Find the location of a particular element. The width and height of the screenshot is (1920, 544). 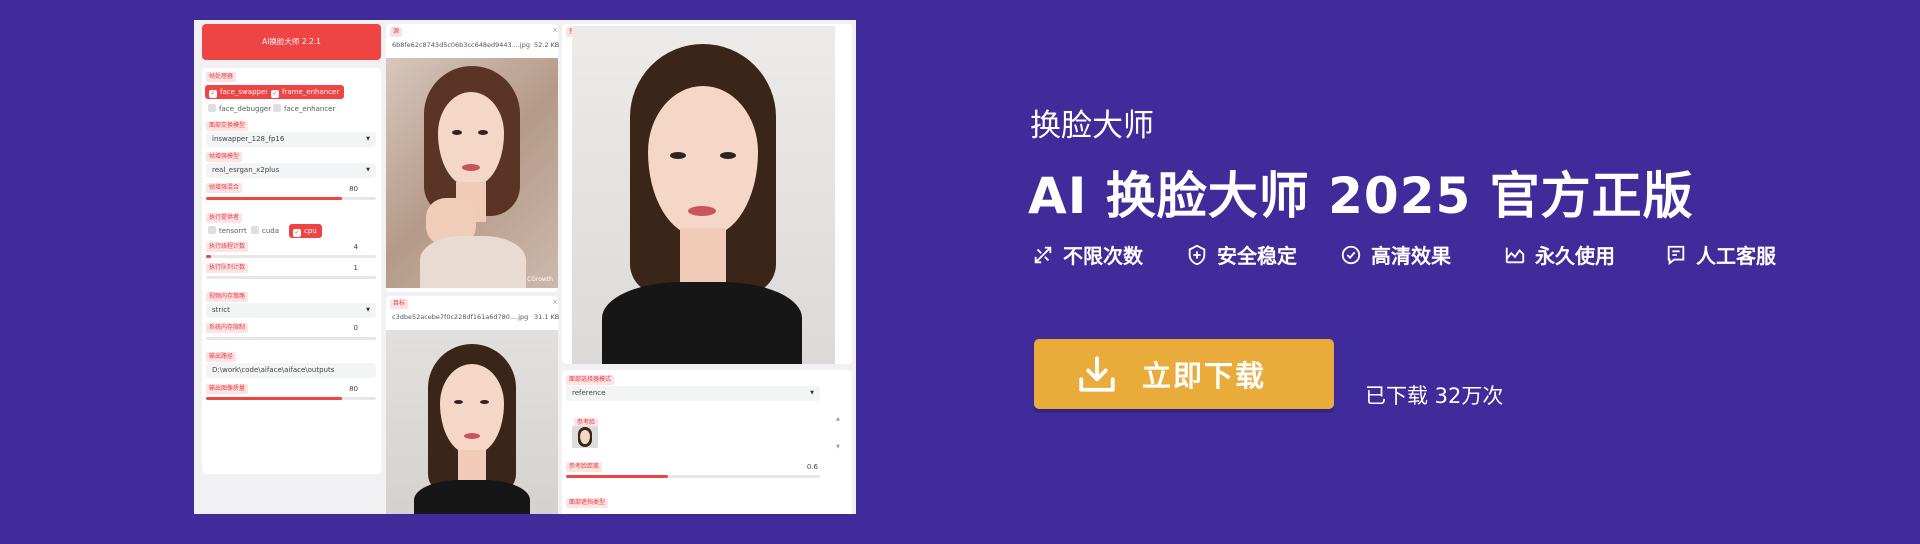

watermark-text: CGrowth is located at coordinates (540, 279).